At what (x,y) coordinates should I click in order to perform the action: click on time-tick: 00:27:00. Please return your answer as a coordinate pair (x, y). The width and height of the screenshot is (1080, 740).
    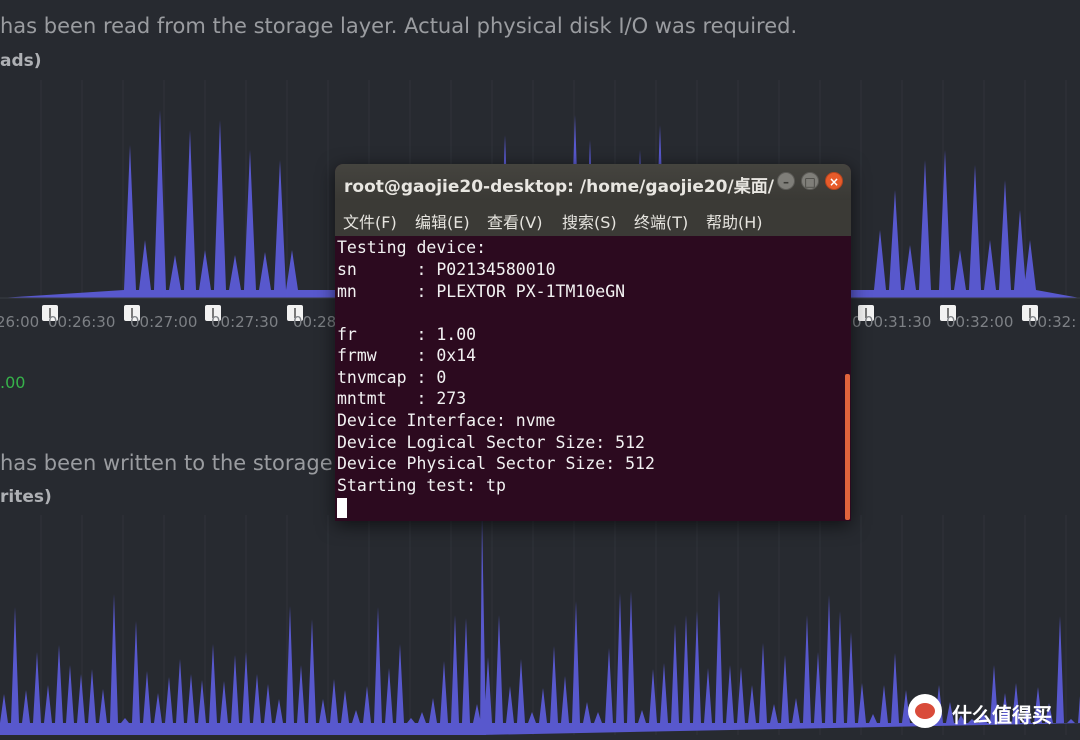
    Looking at the image, I should click on (164, 322).